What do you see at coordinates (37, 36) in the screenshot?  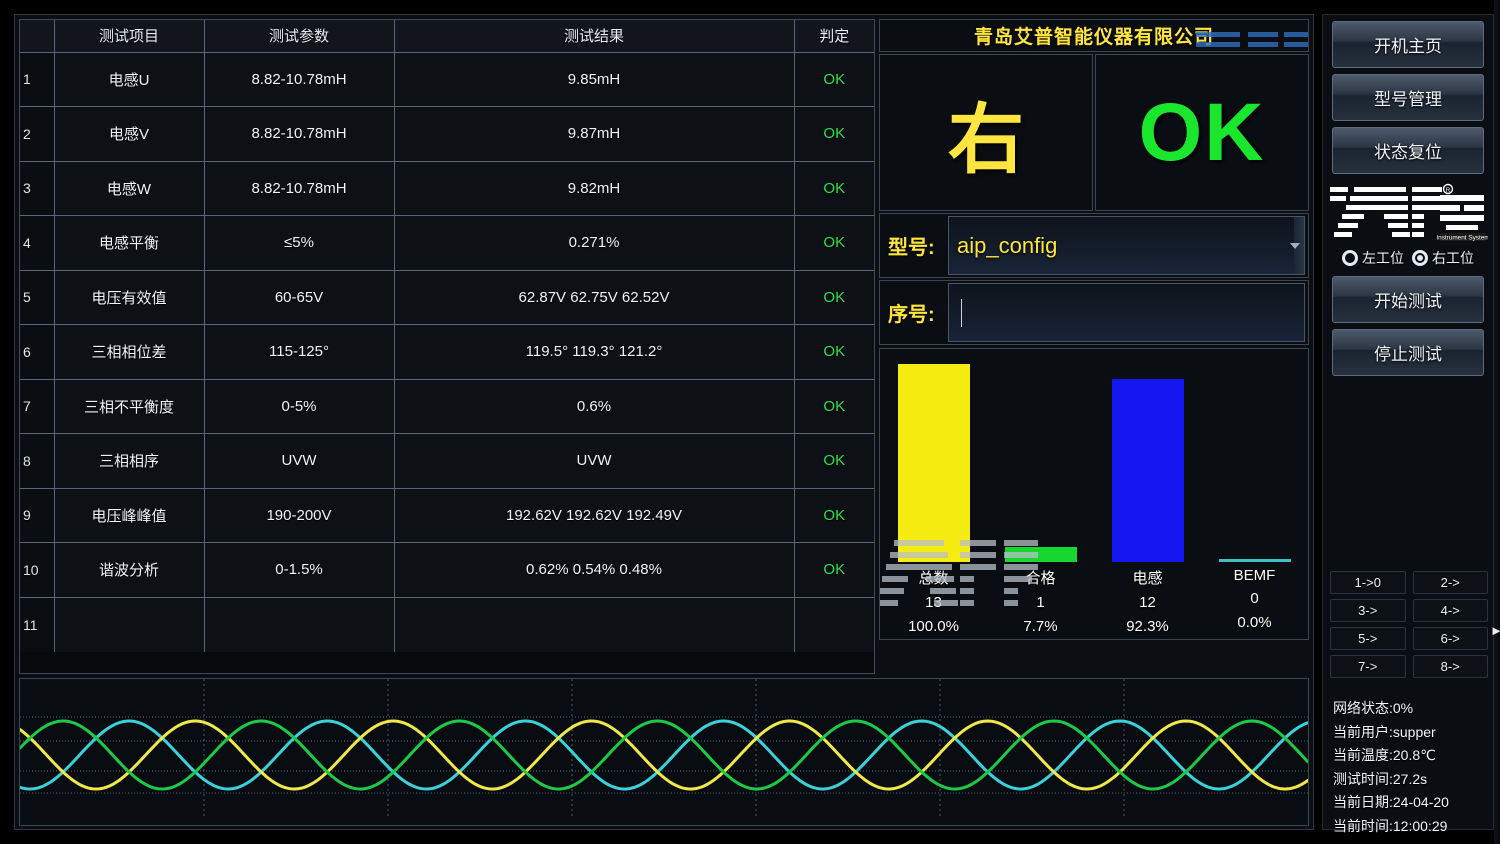 I see `column-header-index` at bounding box center [37, 36].